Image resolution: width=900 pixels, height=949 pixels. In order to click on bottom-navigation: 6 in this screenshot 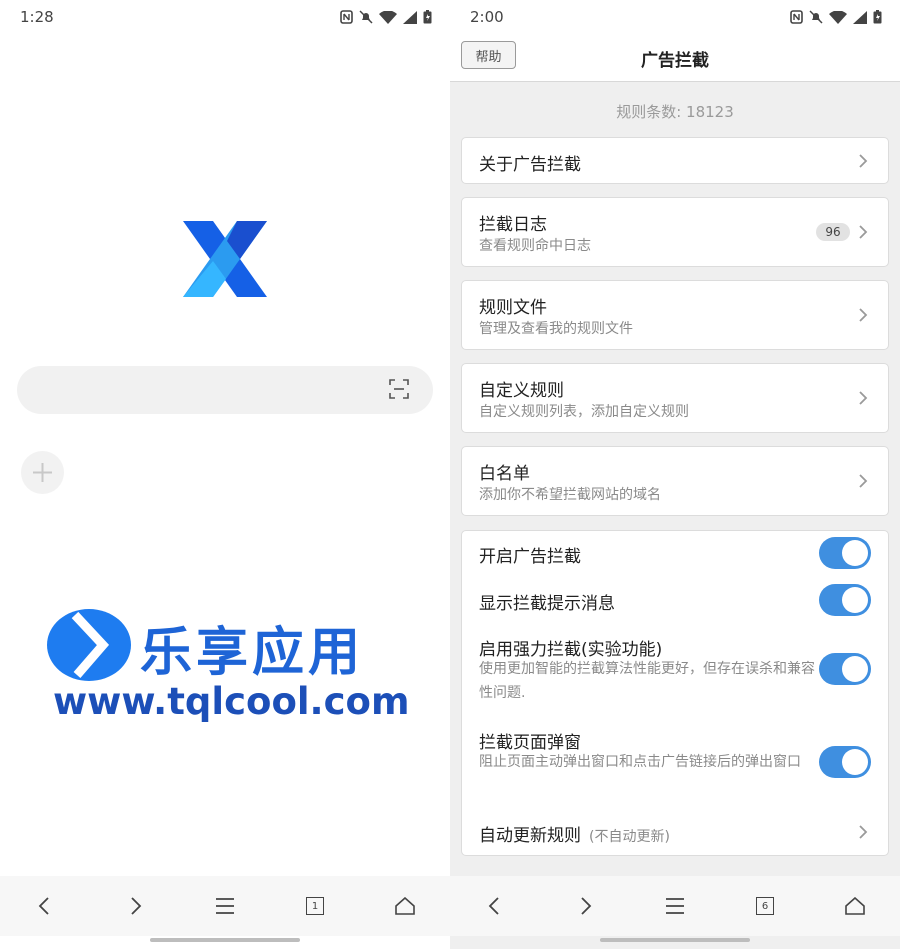, I will do `click(675, 906)`.